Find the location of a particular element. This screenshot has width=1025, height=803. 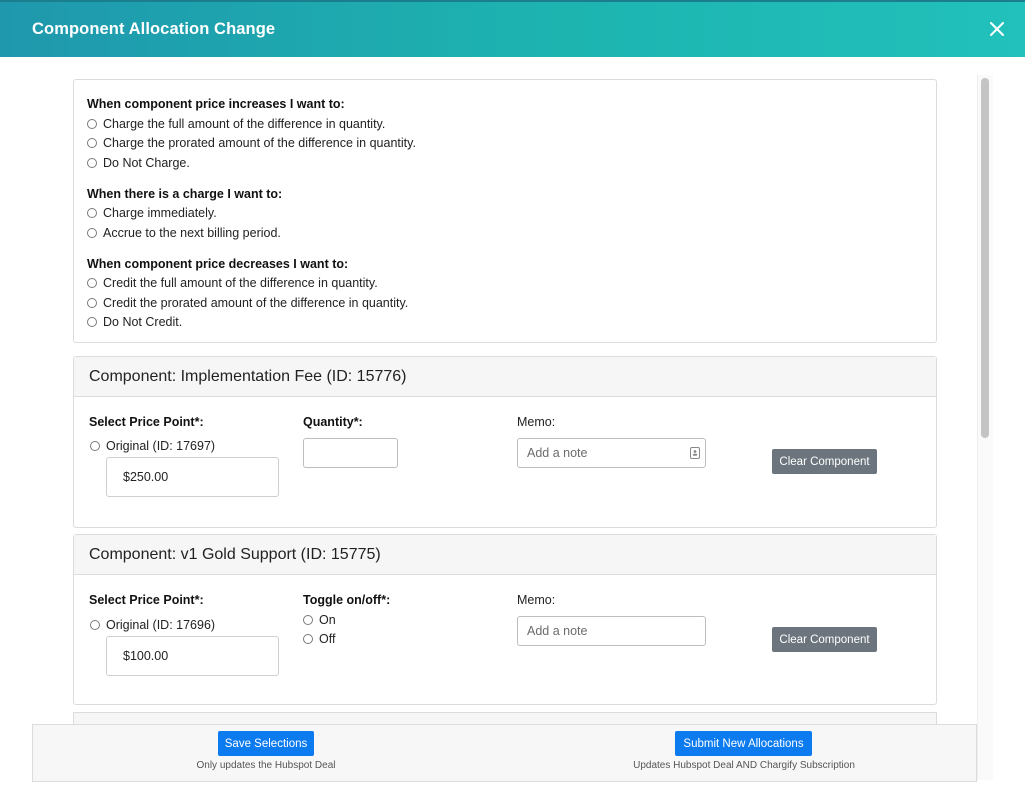

radio-option-label: Do Not Credit. is located at coordinates (143, 322).